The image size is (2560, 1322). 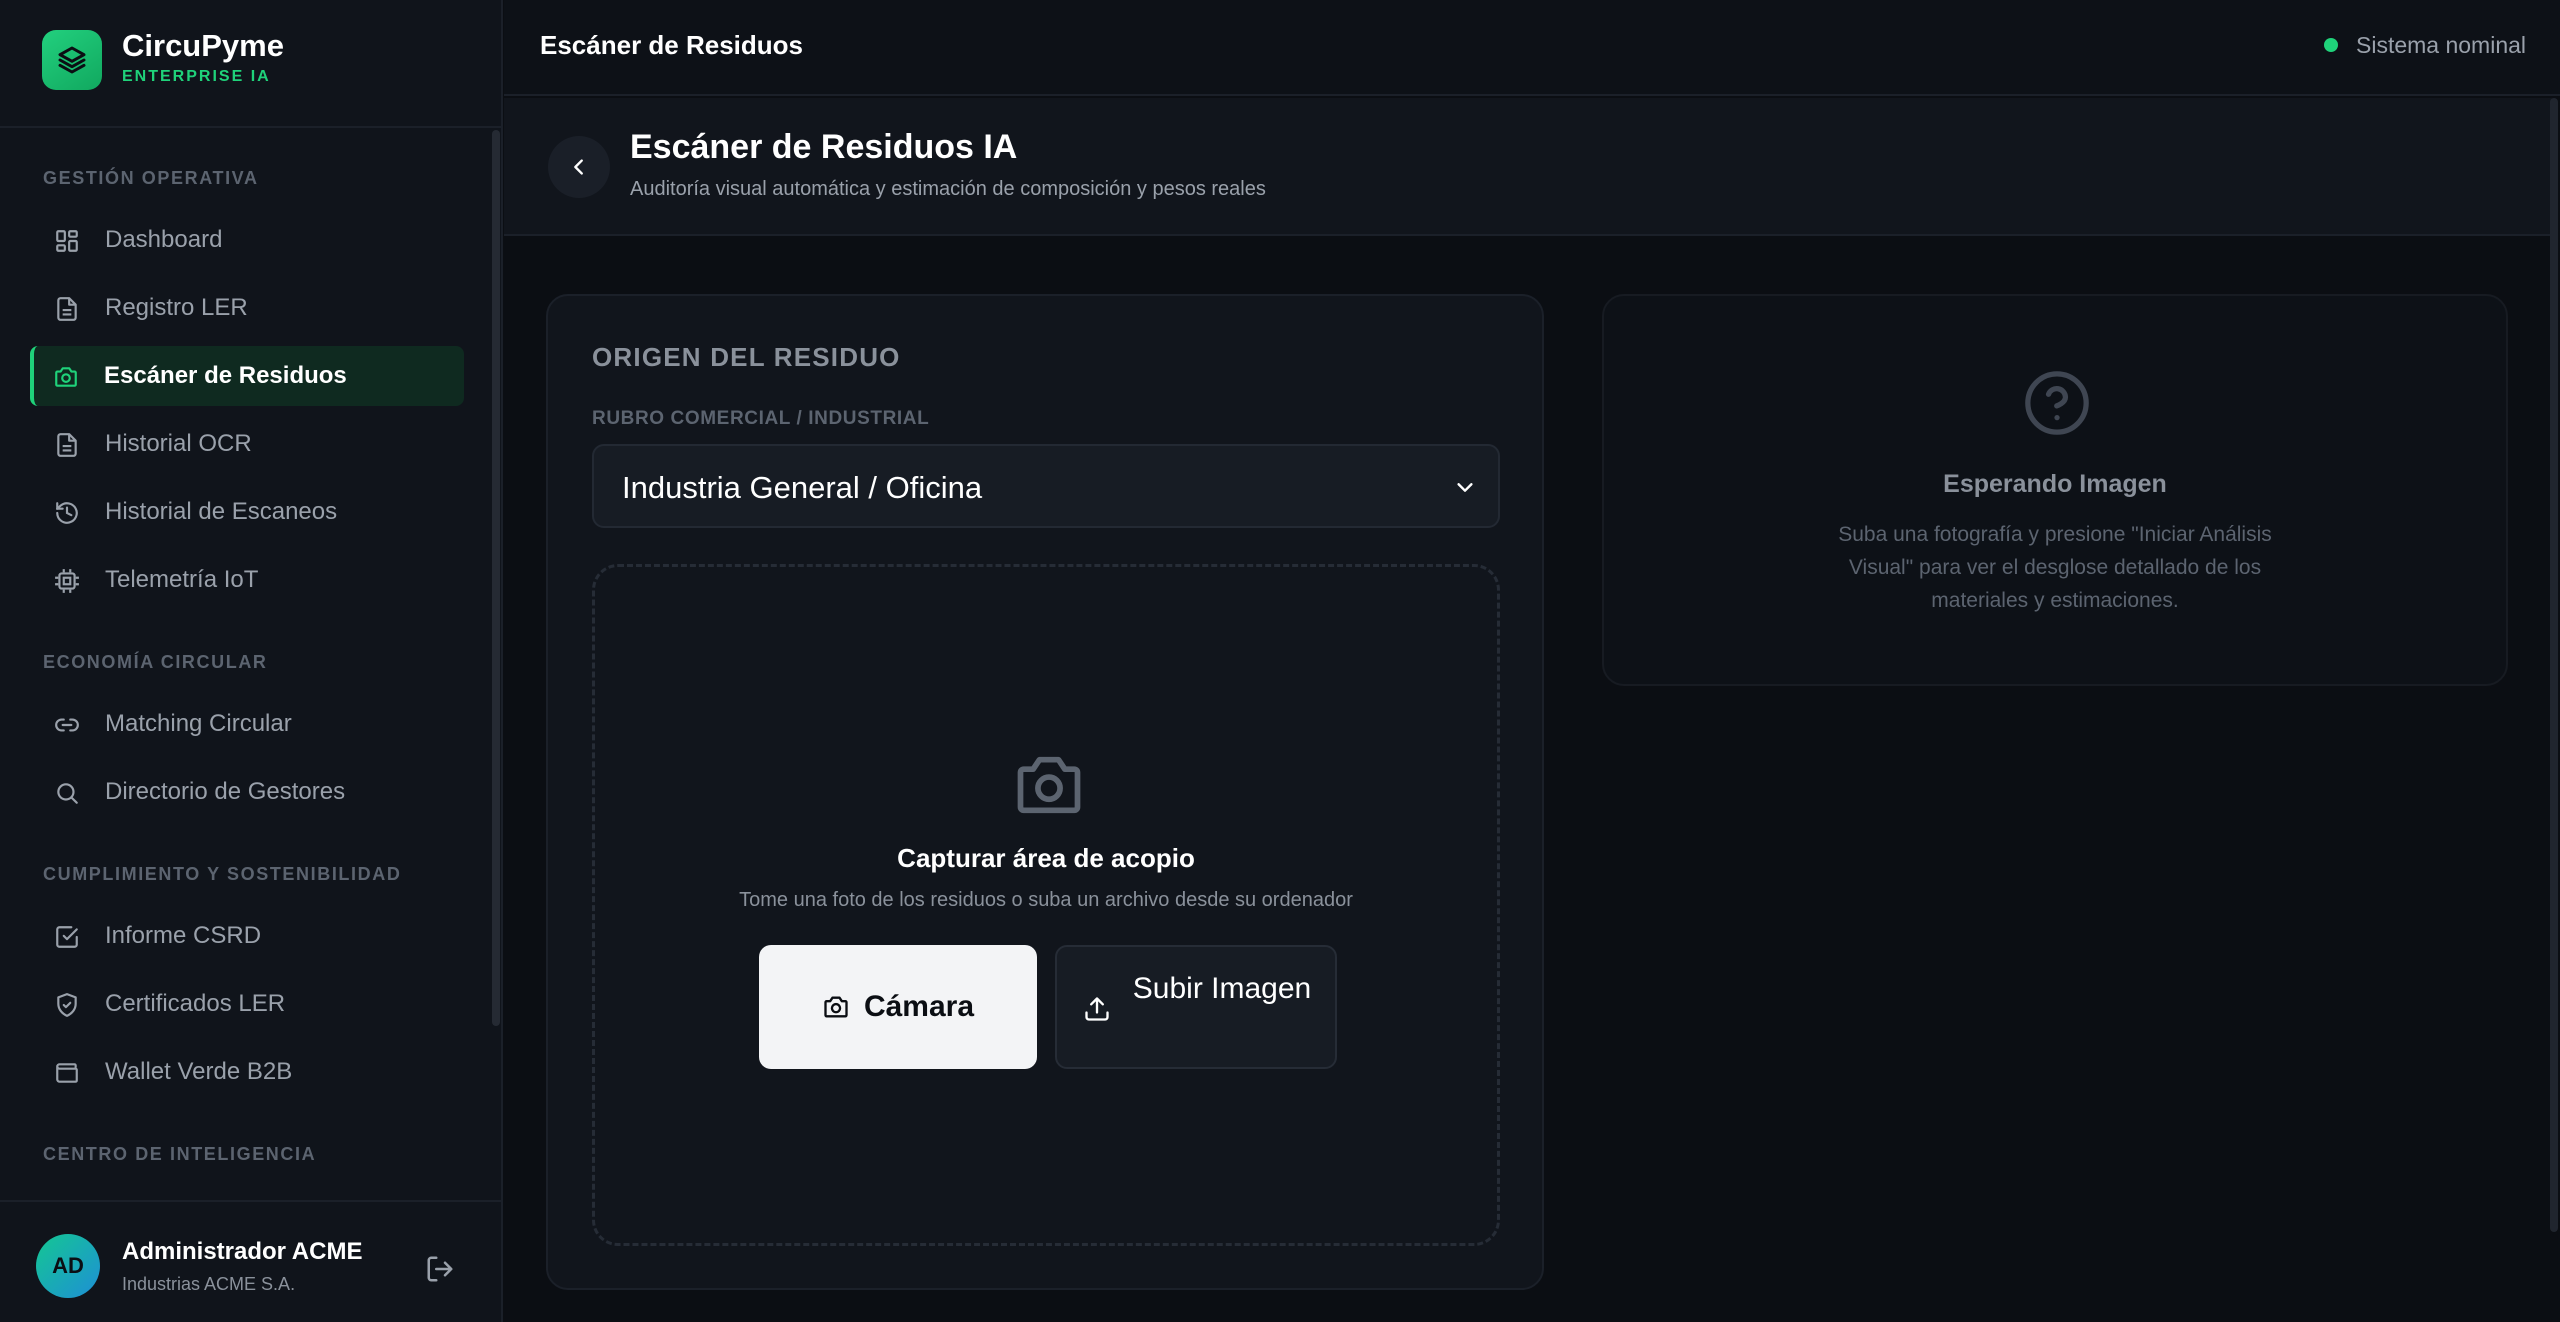 I want to click on shield-check-icon, so click(x=67, y=1005).